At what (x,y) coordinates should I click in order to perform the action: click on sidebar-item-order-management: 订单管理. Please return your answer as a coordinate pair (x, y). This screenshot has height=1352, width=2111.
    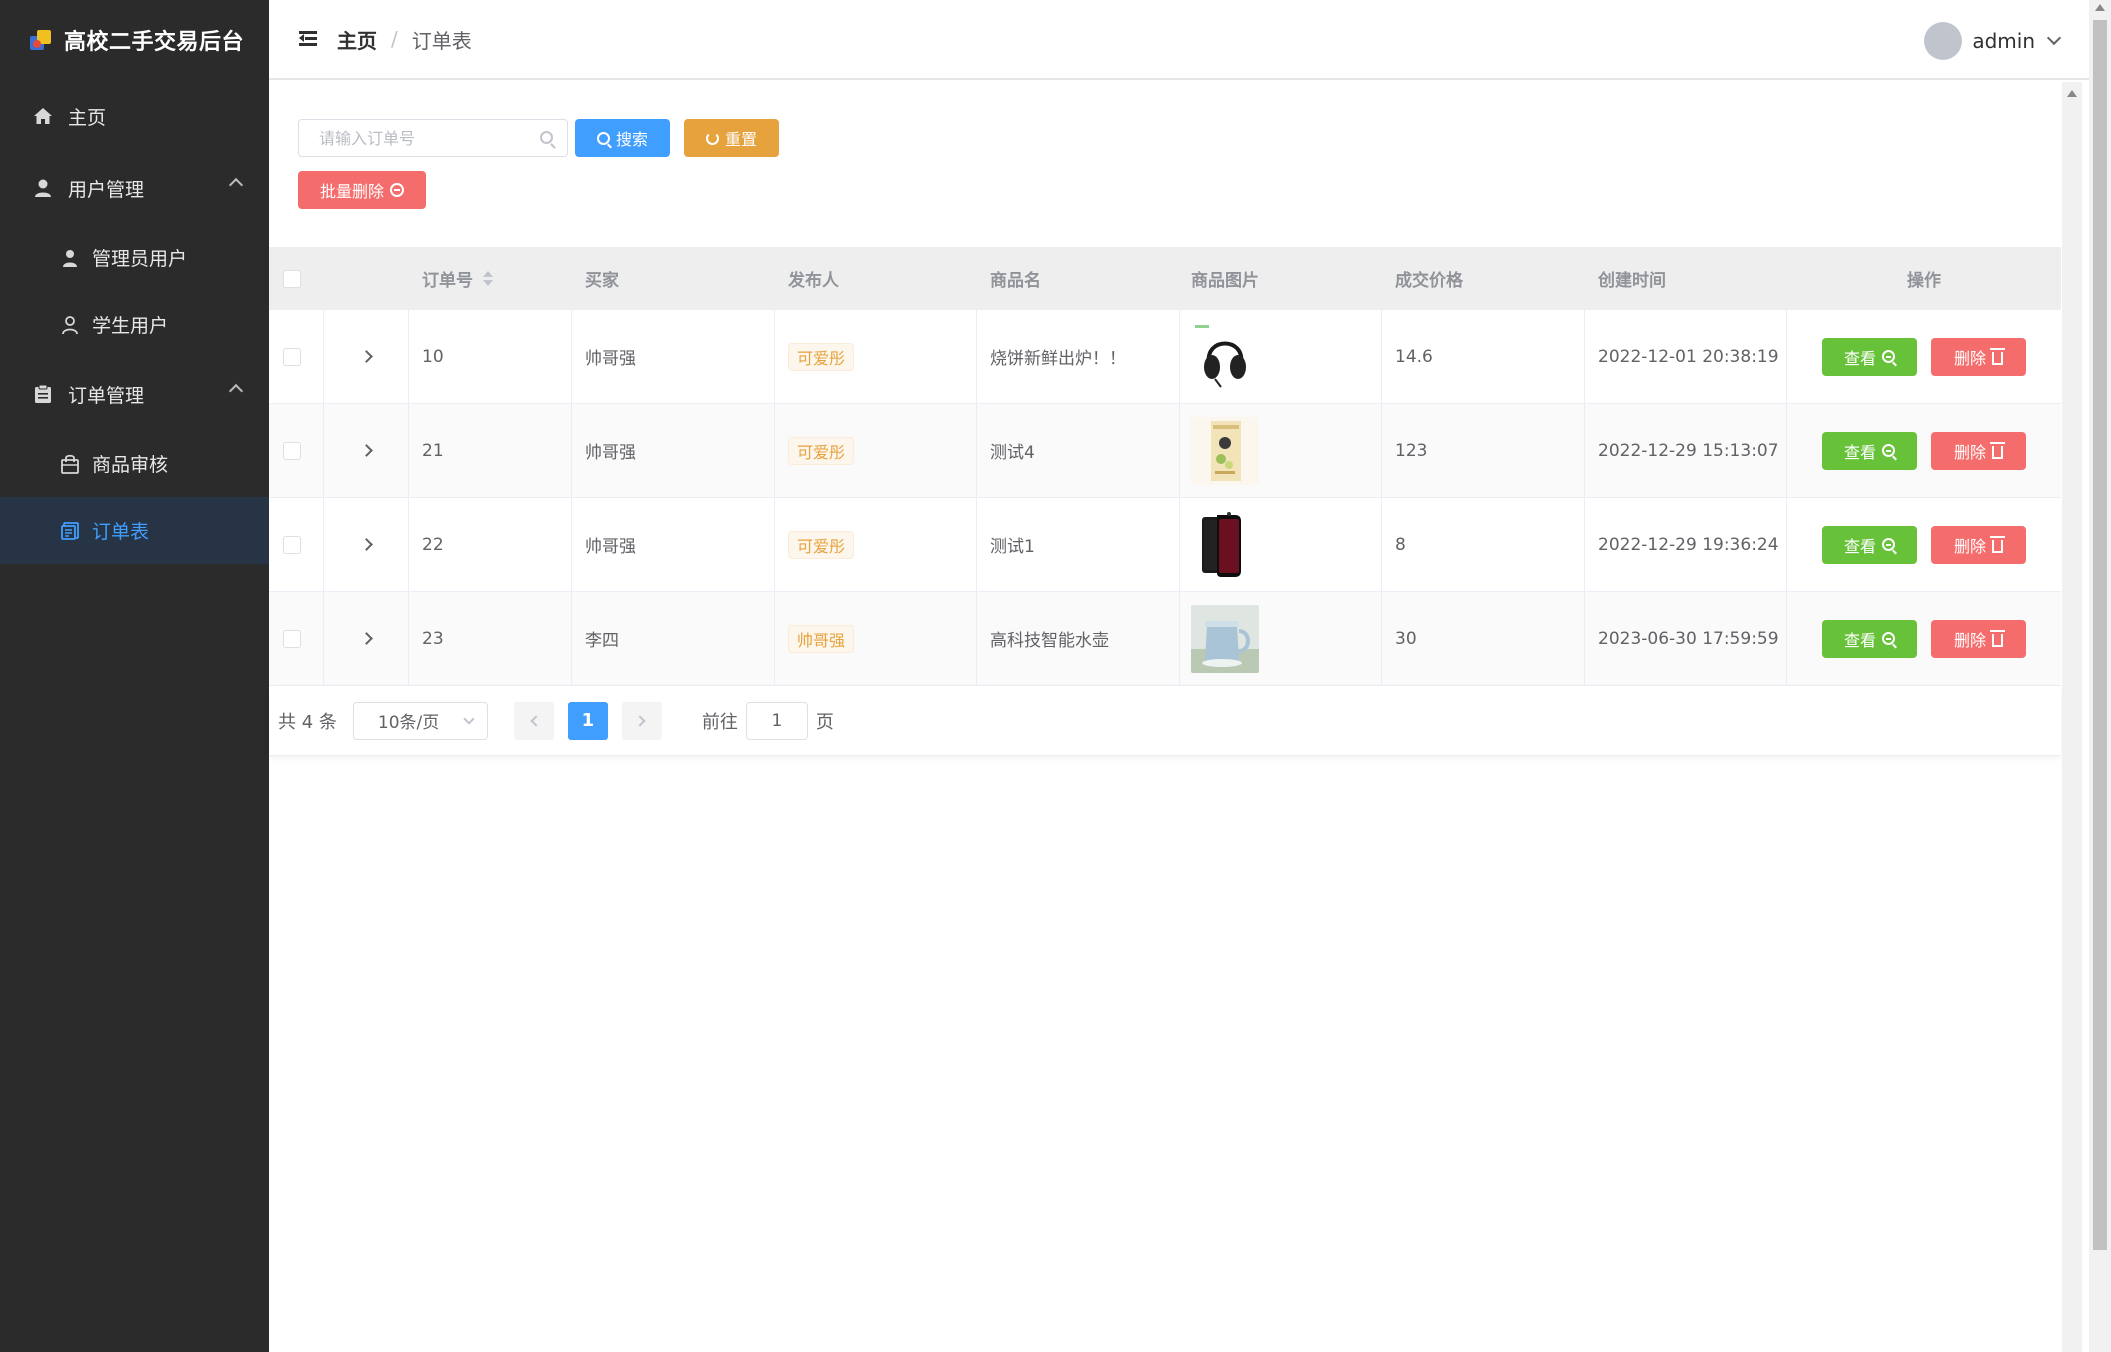
    Looking at the image, I should click on (134, 394).